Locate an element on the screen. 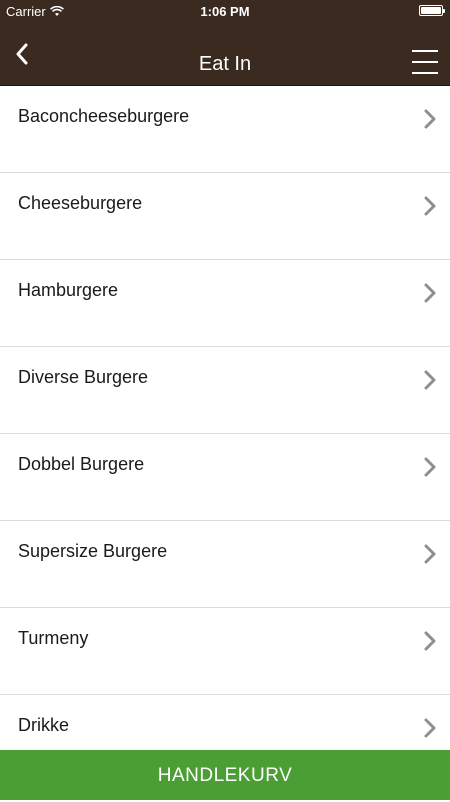 The width and height of the screenshot is (450, 802). category-label: Baconcheeseburgere is located at coordinates (104, 116).